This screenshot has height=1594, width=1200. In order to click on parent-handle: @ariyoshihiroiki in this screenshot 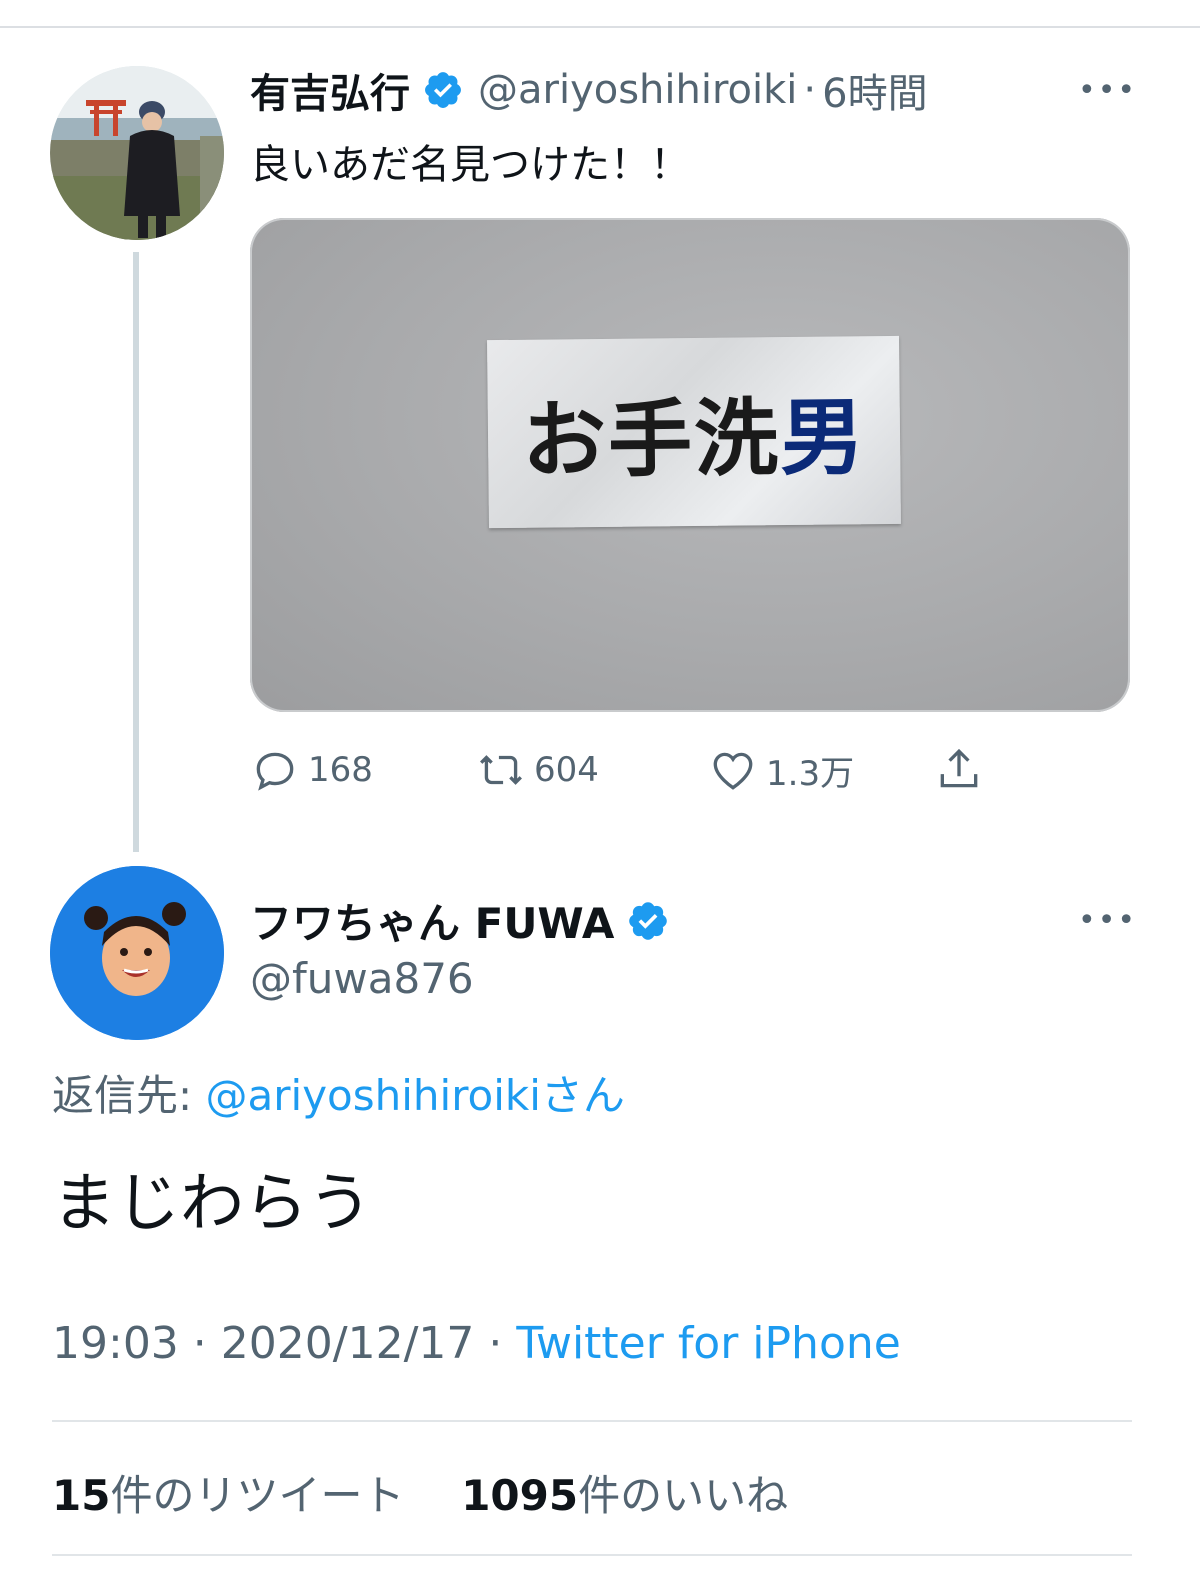, I will do `click(637, 90)`.